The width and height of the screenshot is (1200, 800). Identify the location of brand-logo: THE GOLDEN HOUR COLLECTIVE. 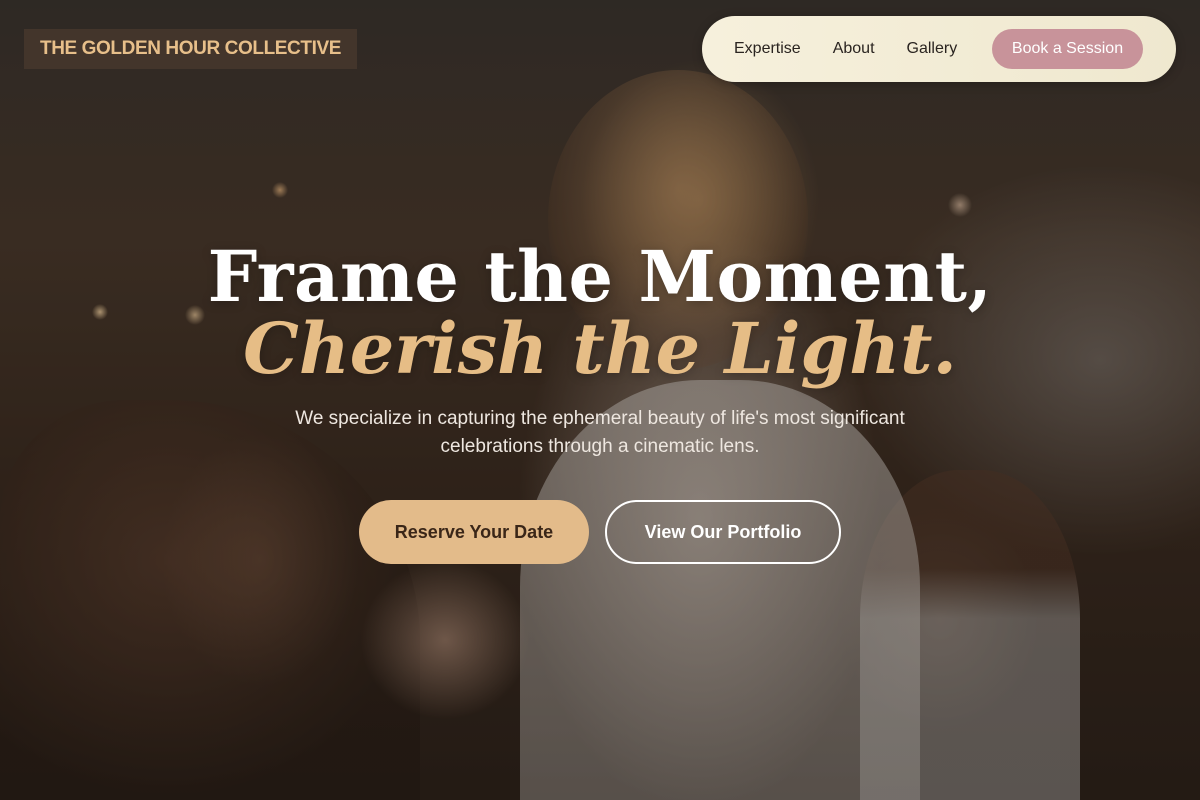
(190, 49).